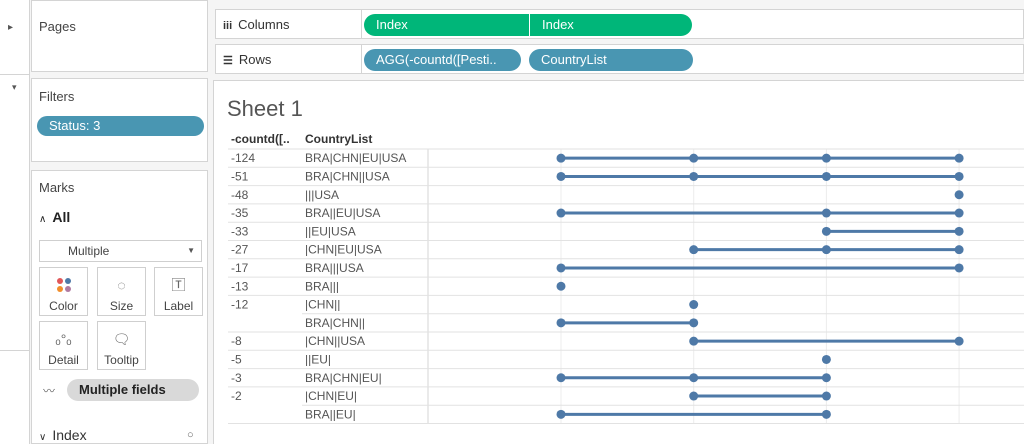 The height and width of the screenshot is (444, 1024). Describe the element at coordinates (335, 323) in the screenshot. I see `row-label-countrylist: BRA|CHN||` at that location.